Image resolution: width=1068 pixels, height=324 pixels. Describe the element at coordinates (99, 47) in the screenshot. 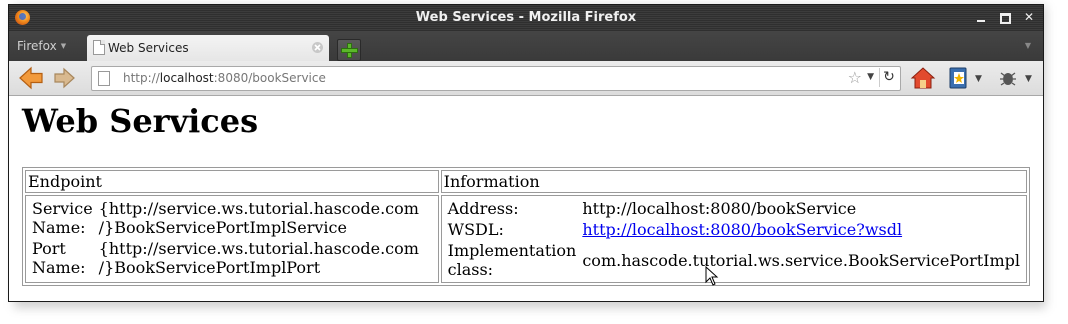

I see `page-icon` at that location.